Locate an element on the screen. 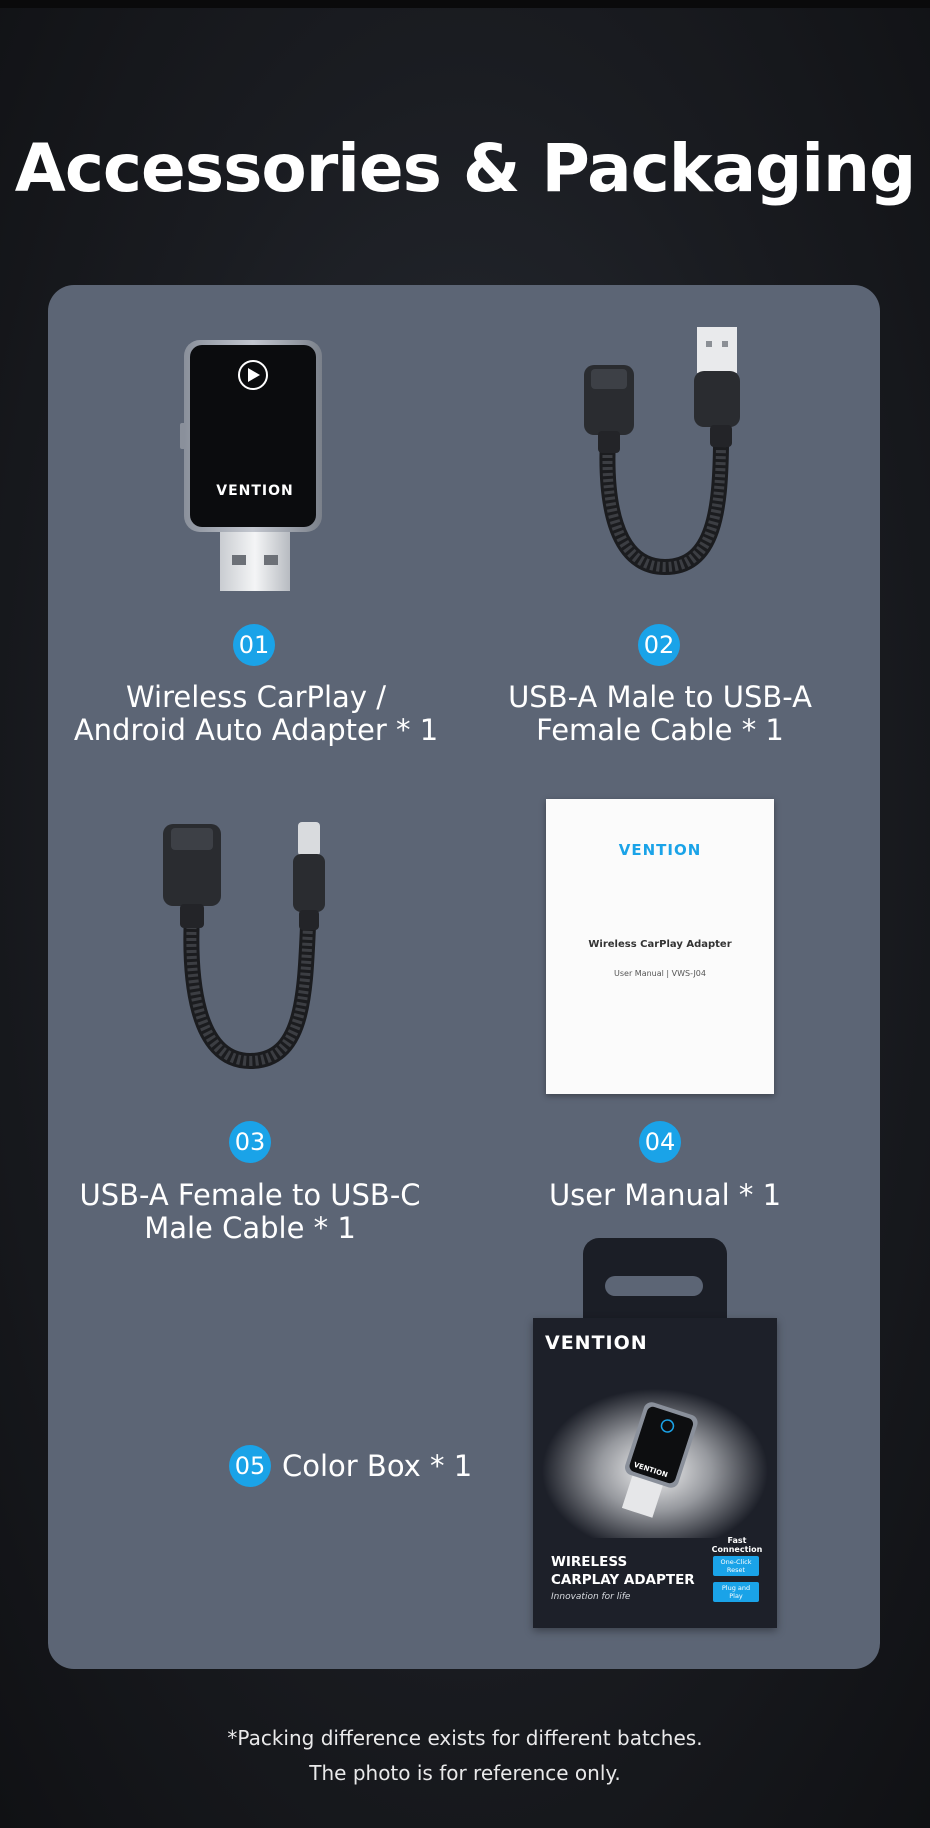  item-number-01: 01 is located at coordinates (254, 645).